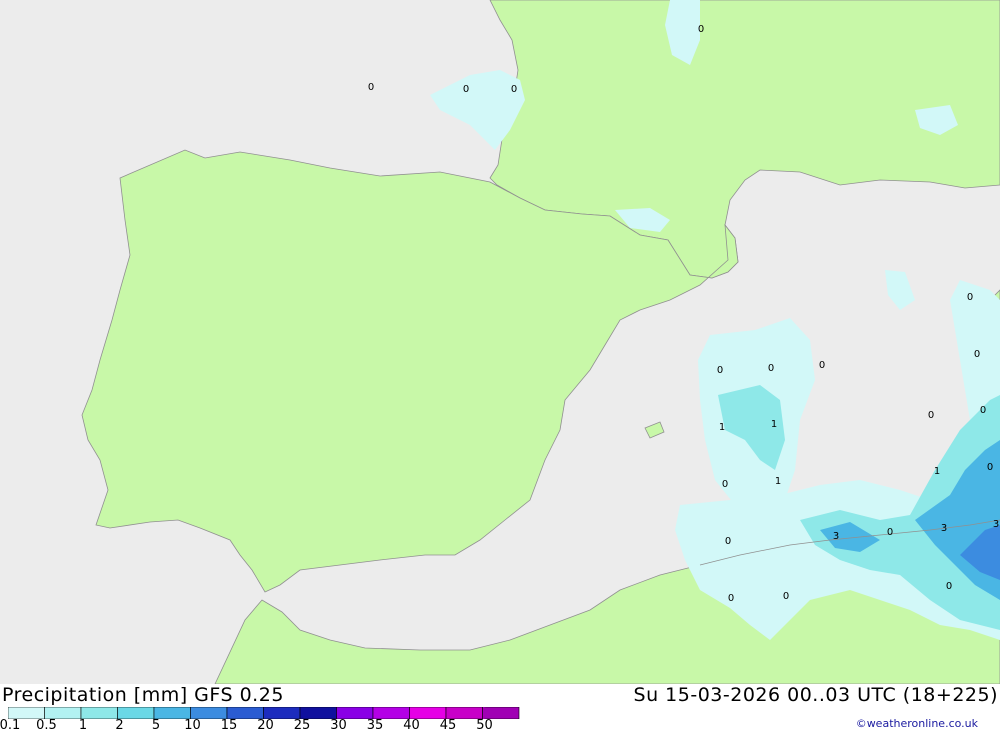  Describe the element at coordinates (302, 725) in the screenshot. I see `scale-label: 25` at that location.